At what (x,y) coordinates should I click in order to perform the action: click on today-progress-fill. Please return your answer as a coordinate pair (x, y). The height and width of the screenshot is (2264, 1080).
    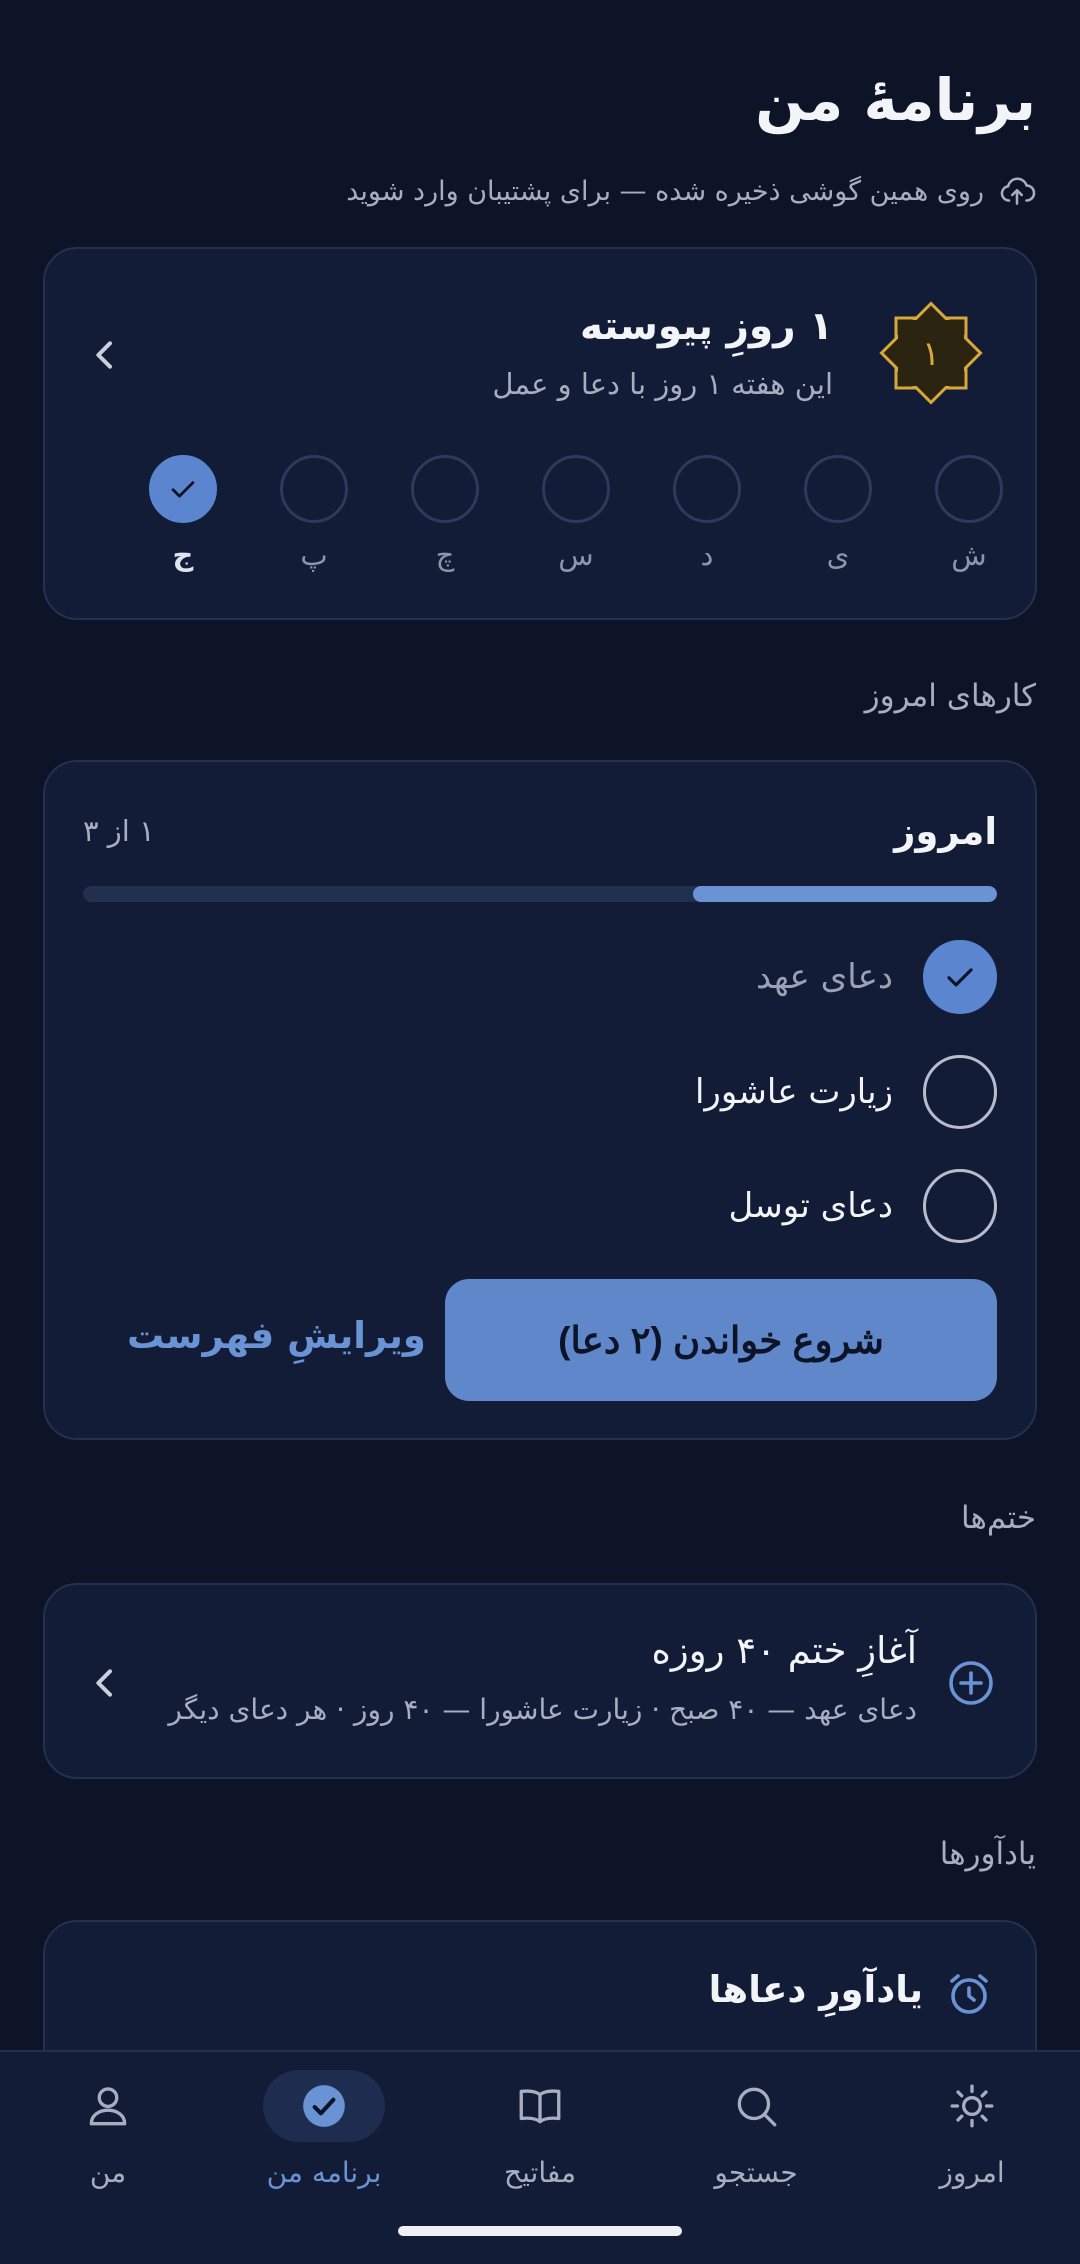
    Looking at the image, I should click on (844, 894).